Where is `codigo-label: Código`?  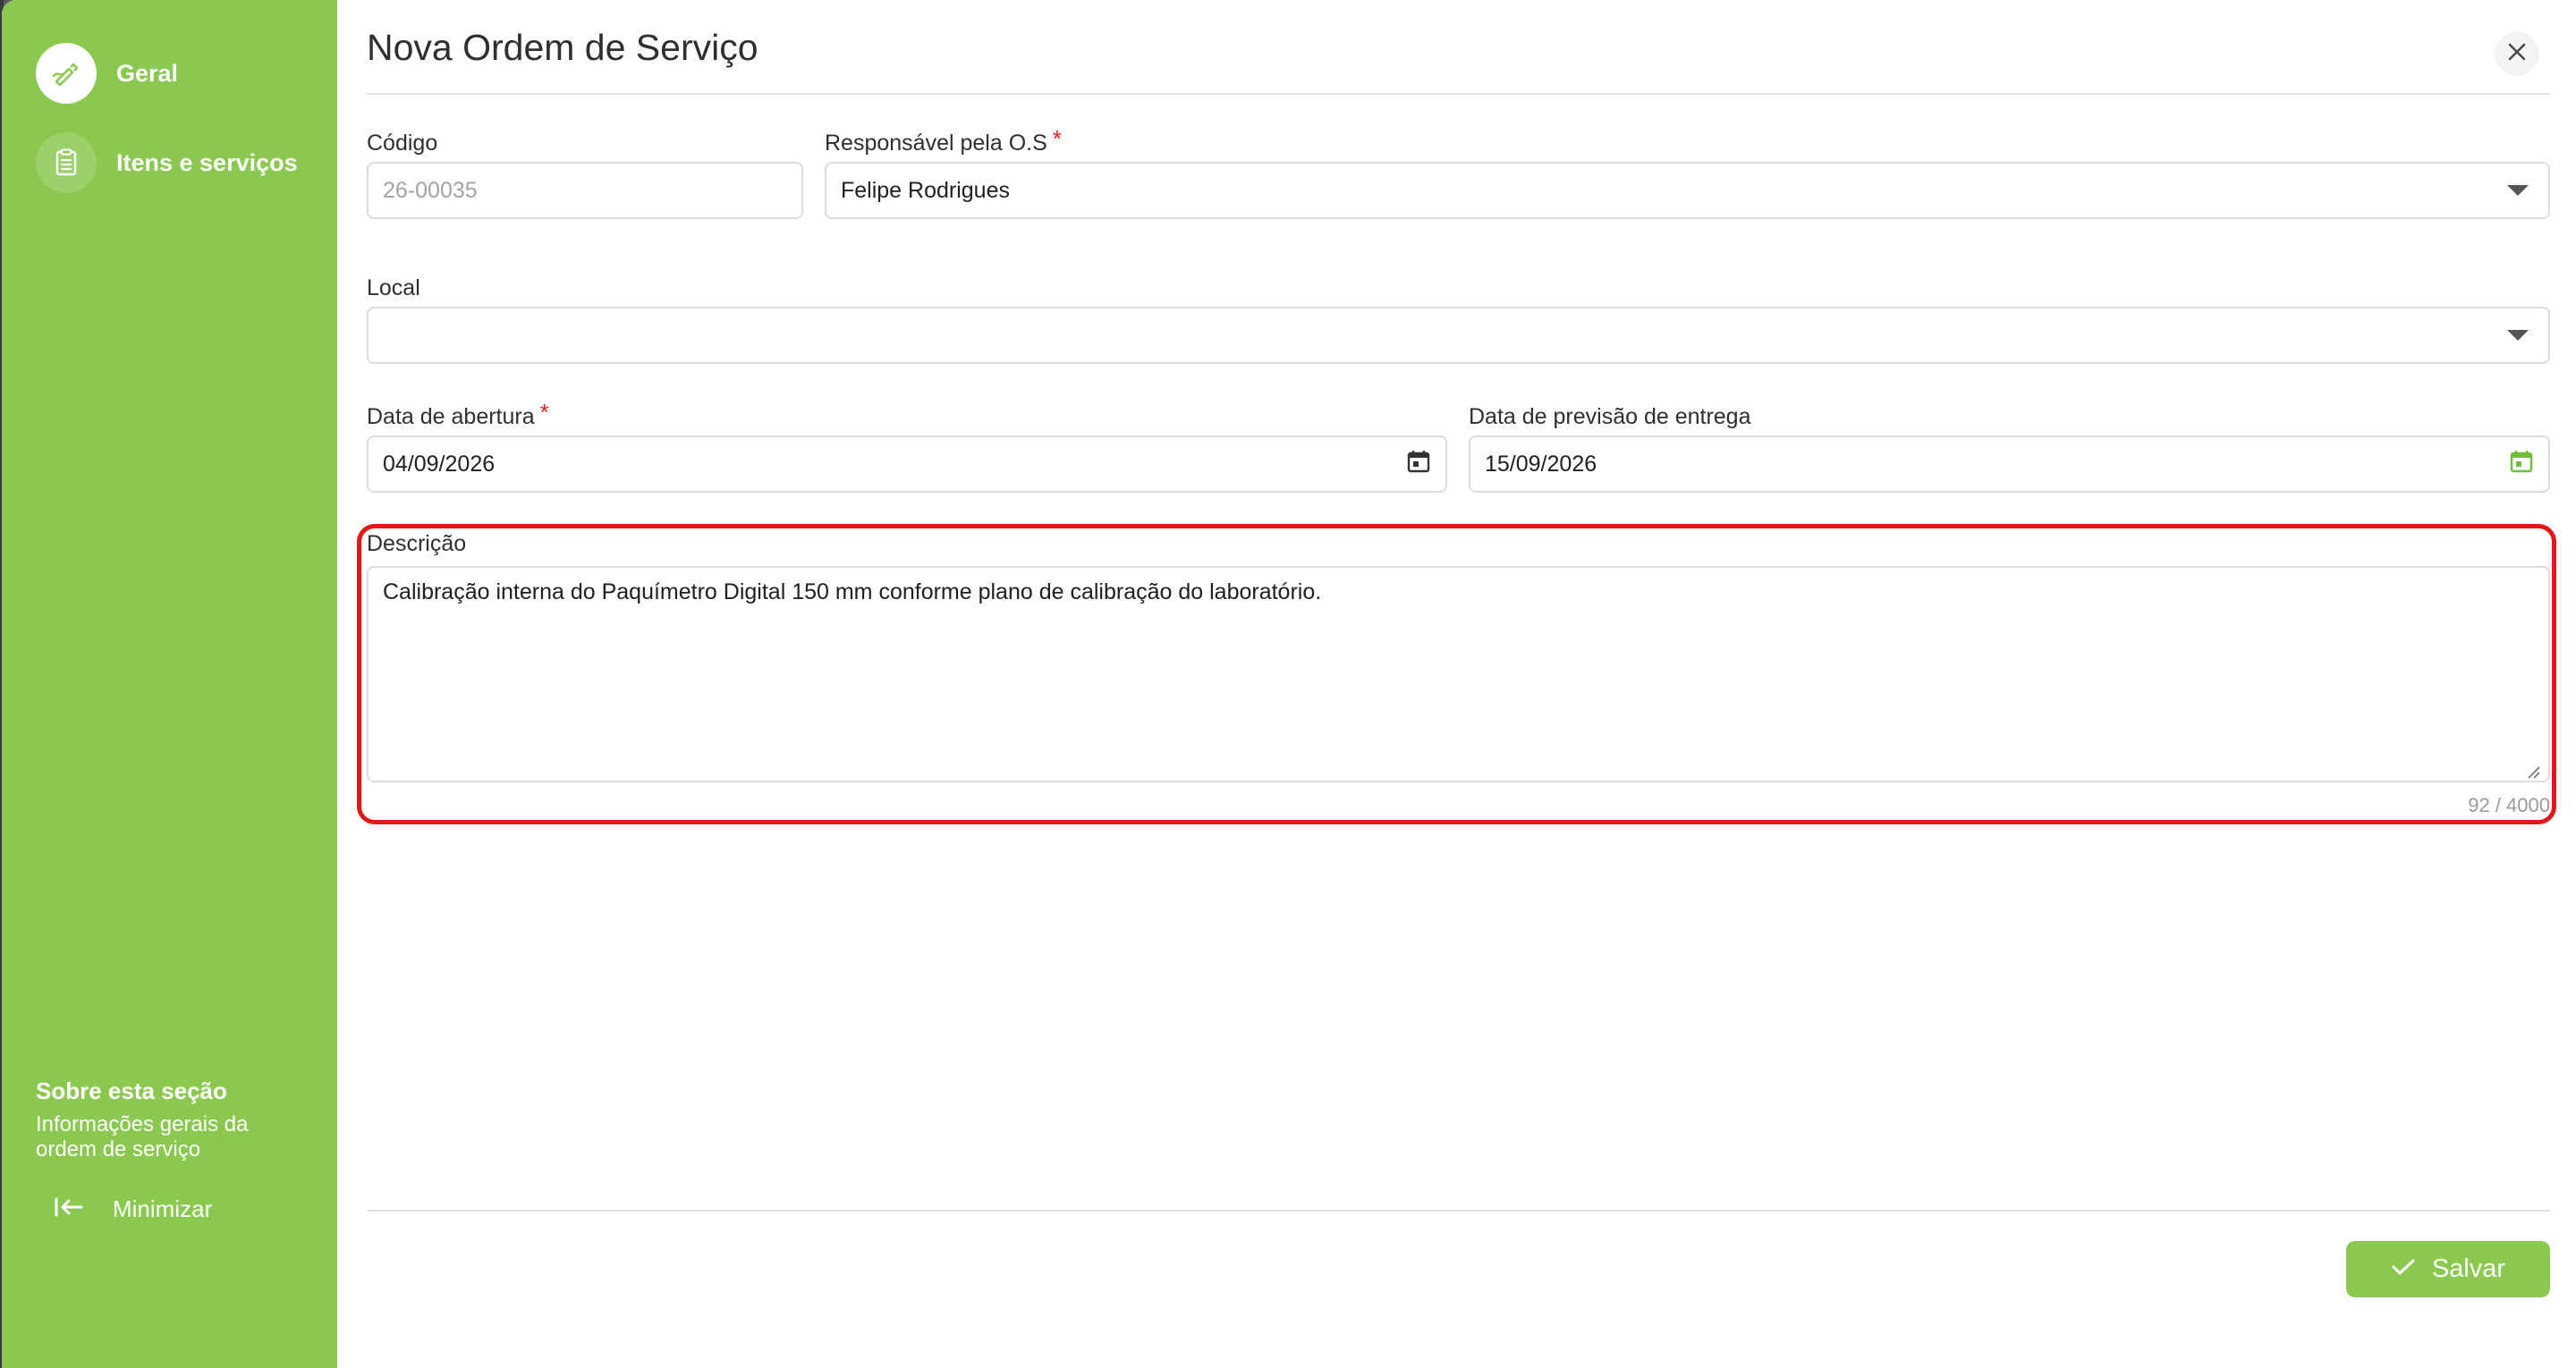 codigo-label: Código is located at coordinates (402, 144).